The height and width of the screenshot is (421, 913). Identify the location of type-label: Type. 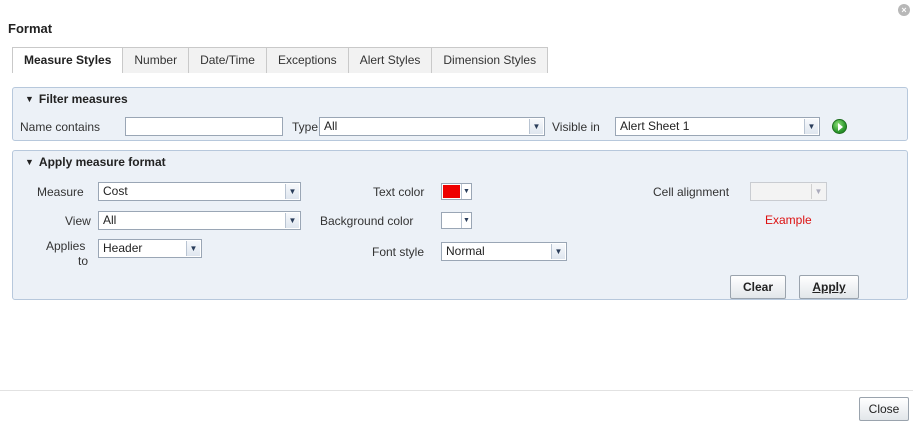
(305, 127).